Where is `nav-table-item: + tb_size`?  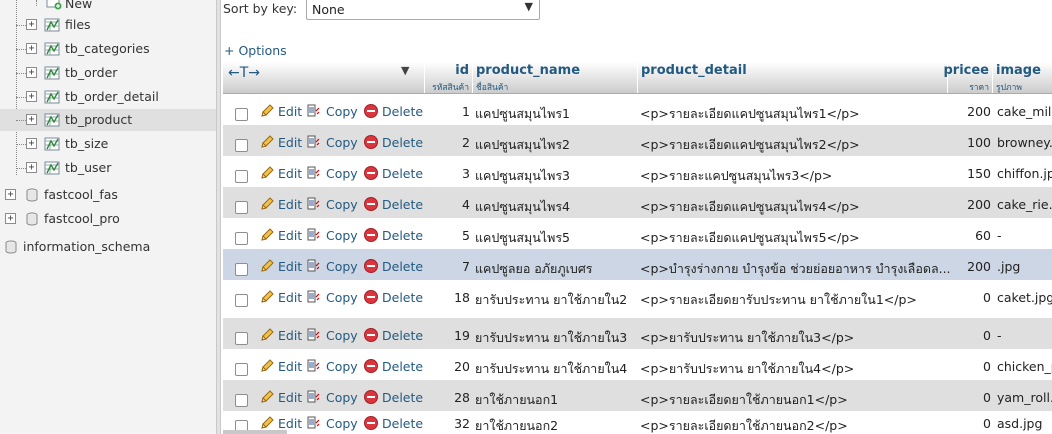
nav-table-item: + tb_size is located at coordinates (108, 144).